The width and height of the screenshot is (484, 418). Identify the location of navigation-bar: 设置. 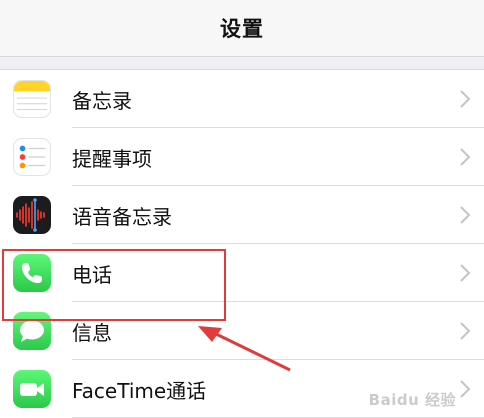
(242, 28).